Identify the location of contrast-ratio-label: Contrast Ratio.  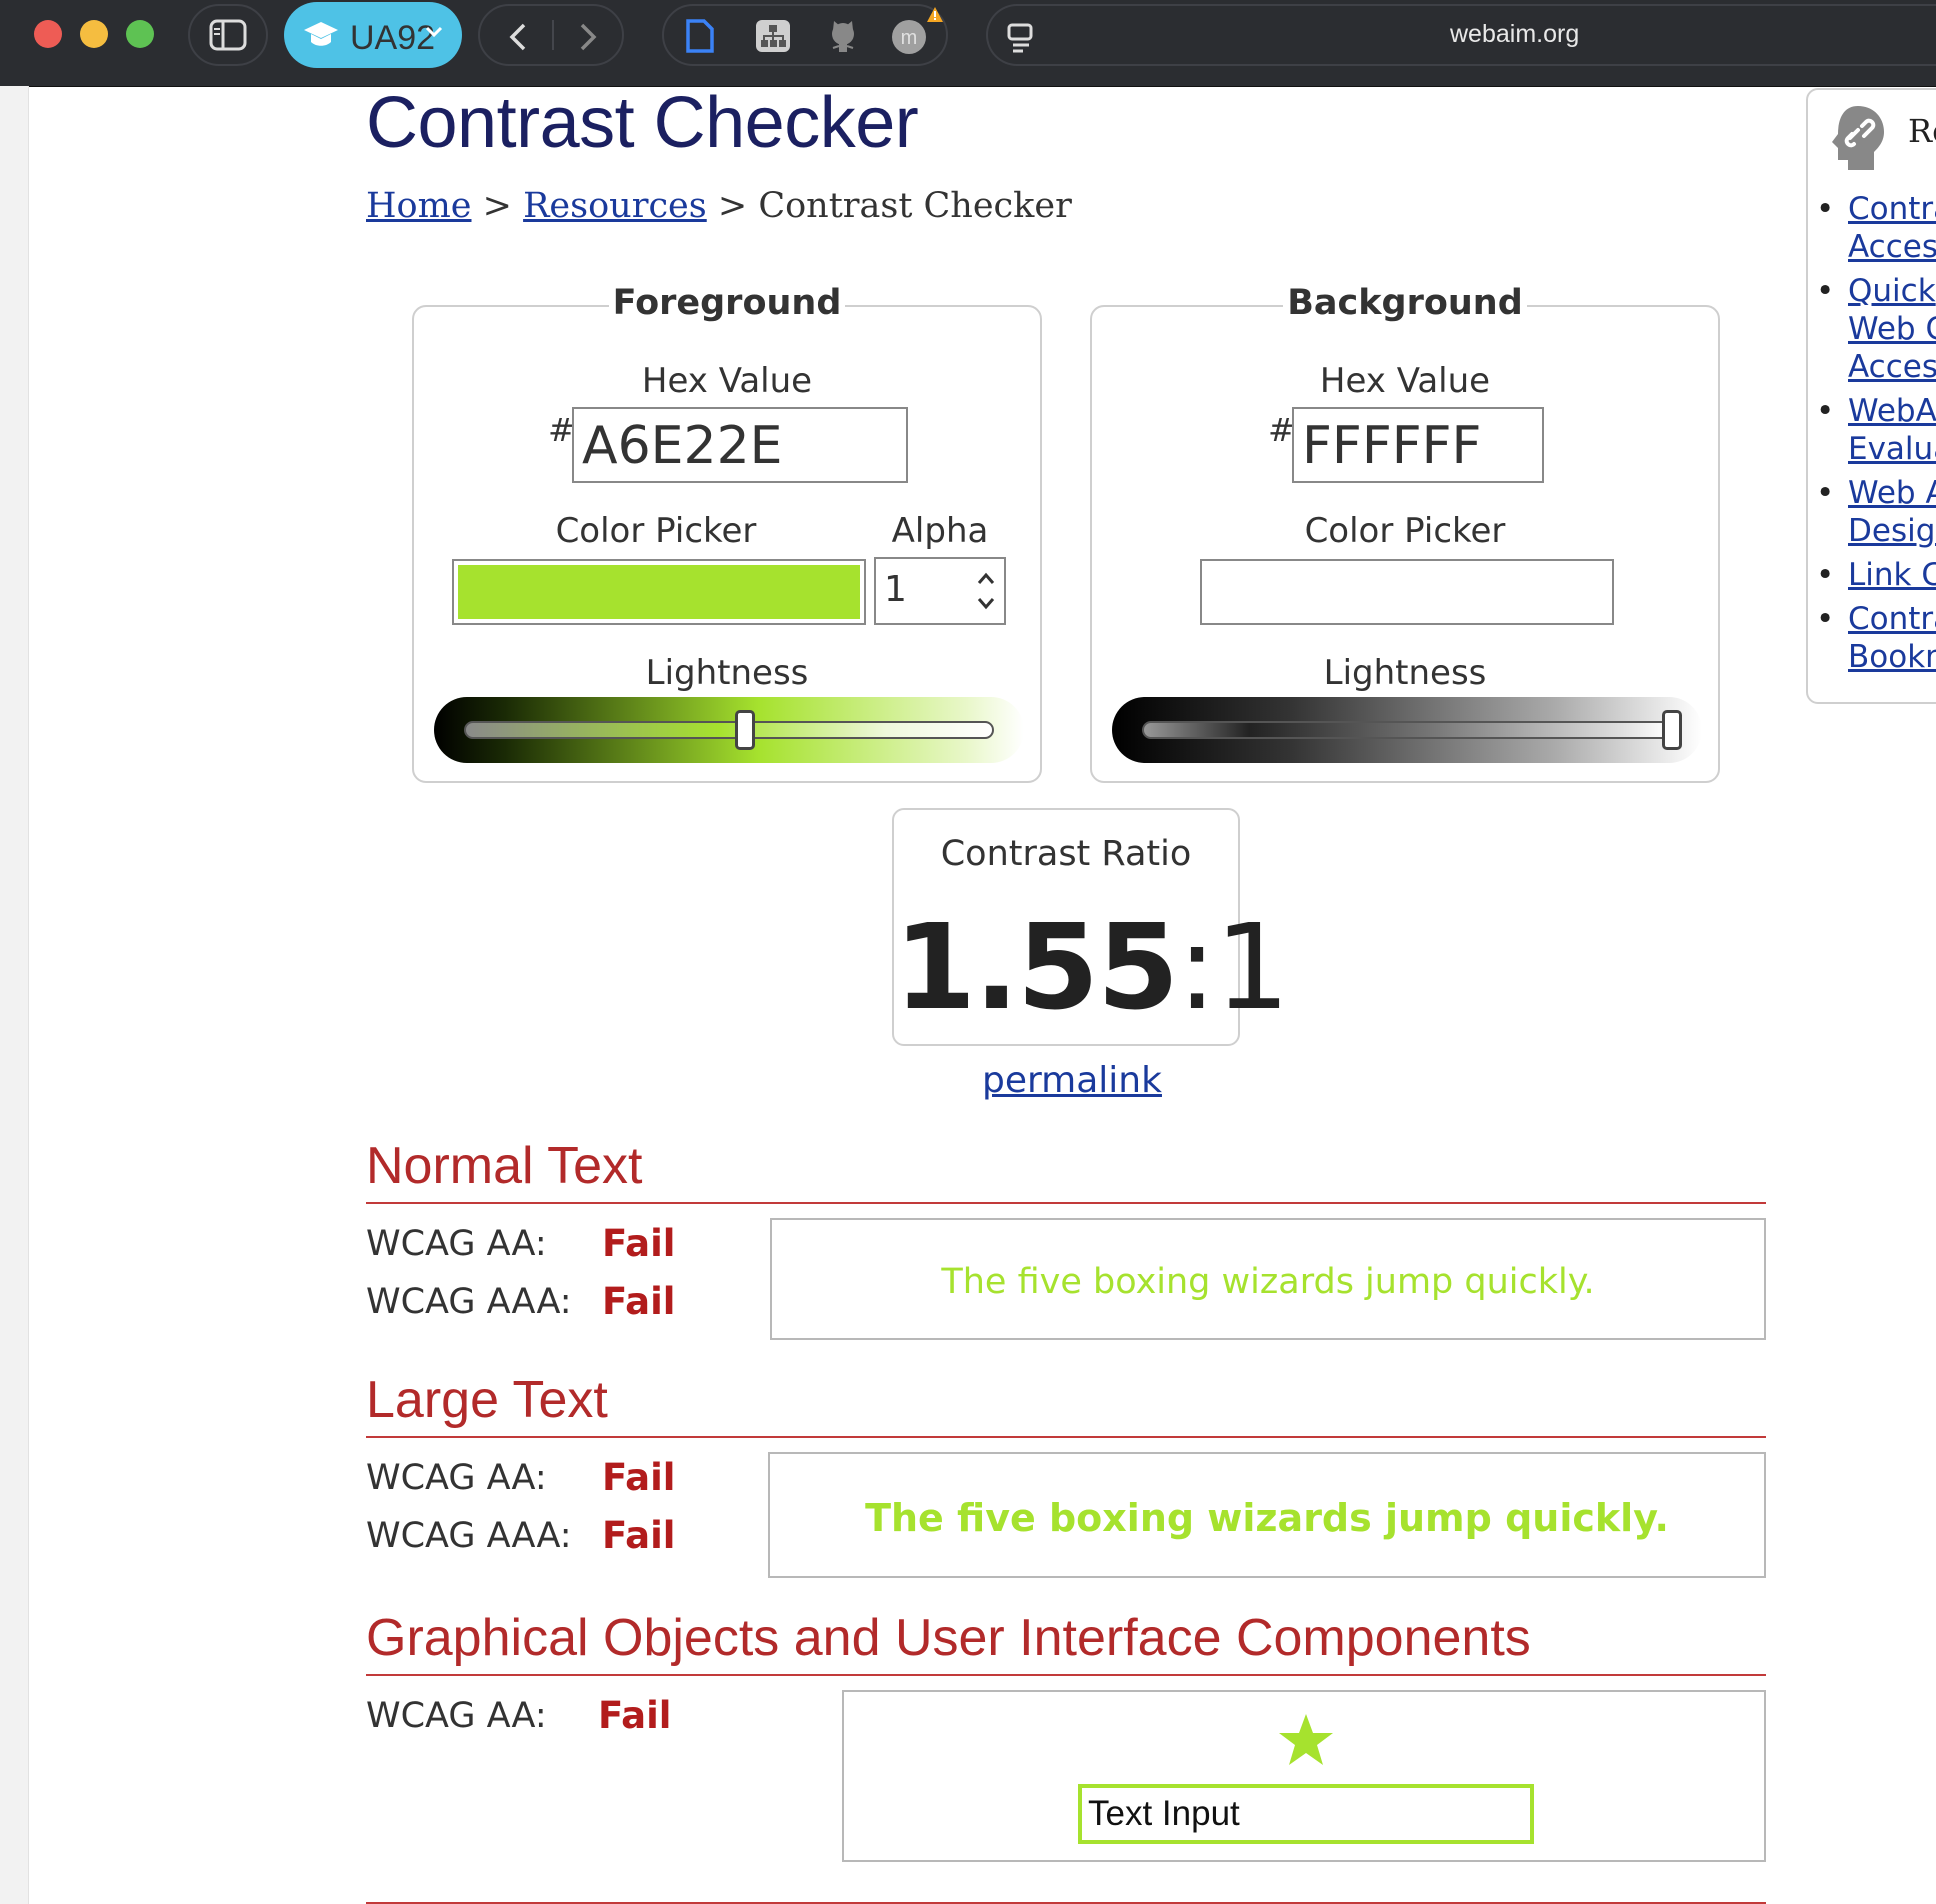
(1066, 854).